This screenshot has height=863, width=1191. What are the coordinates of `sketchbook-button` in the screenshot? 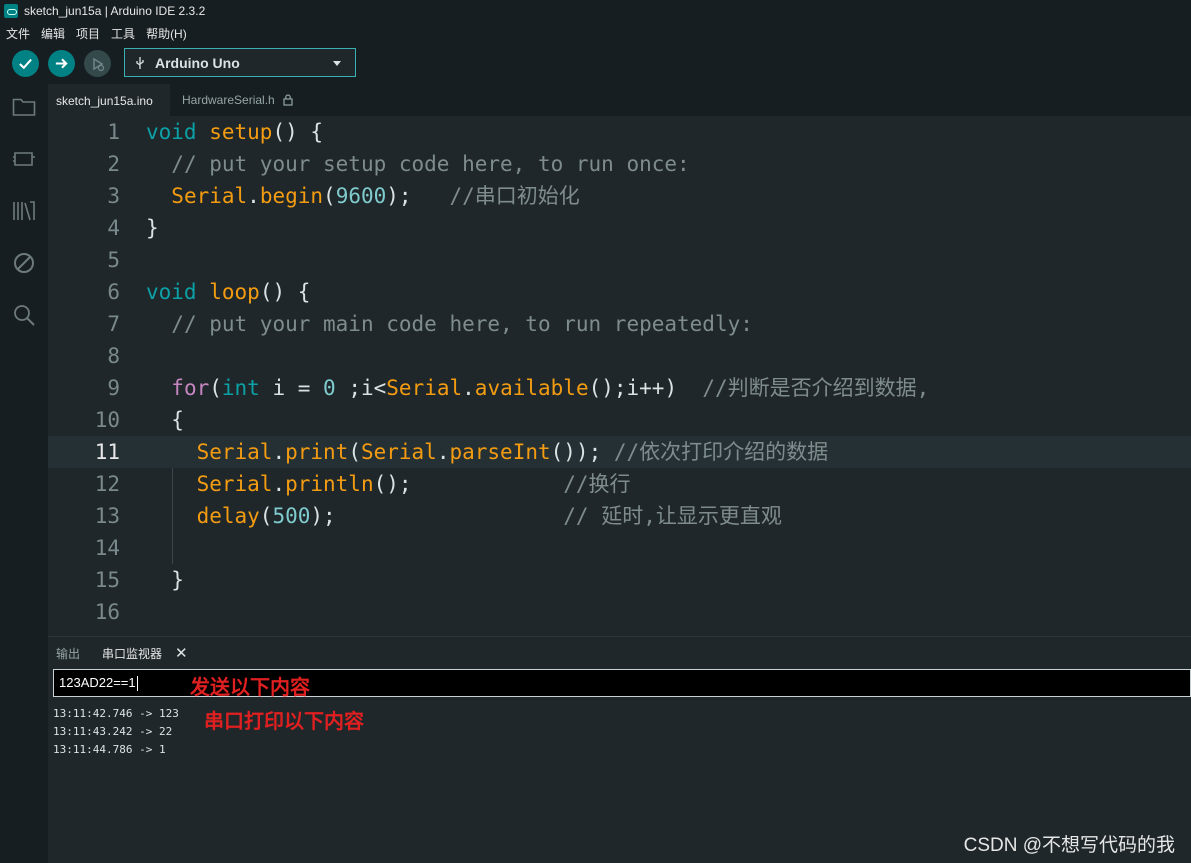 It's located at (24, 107).